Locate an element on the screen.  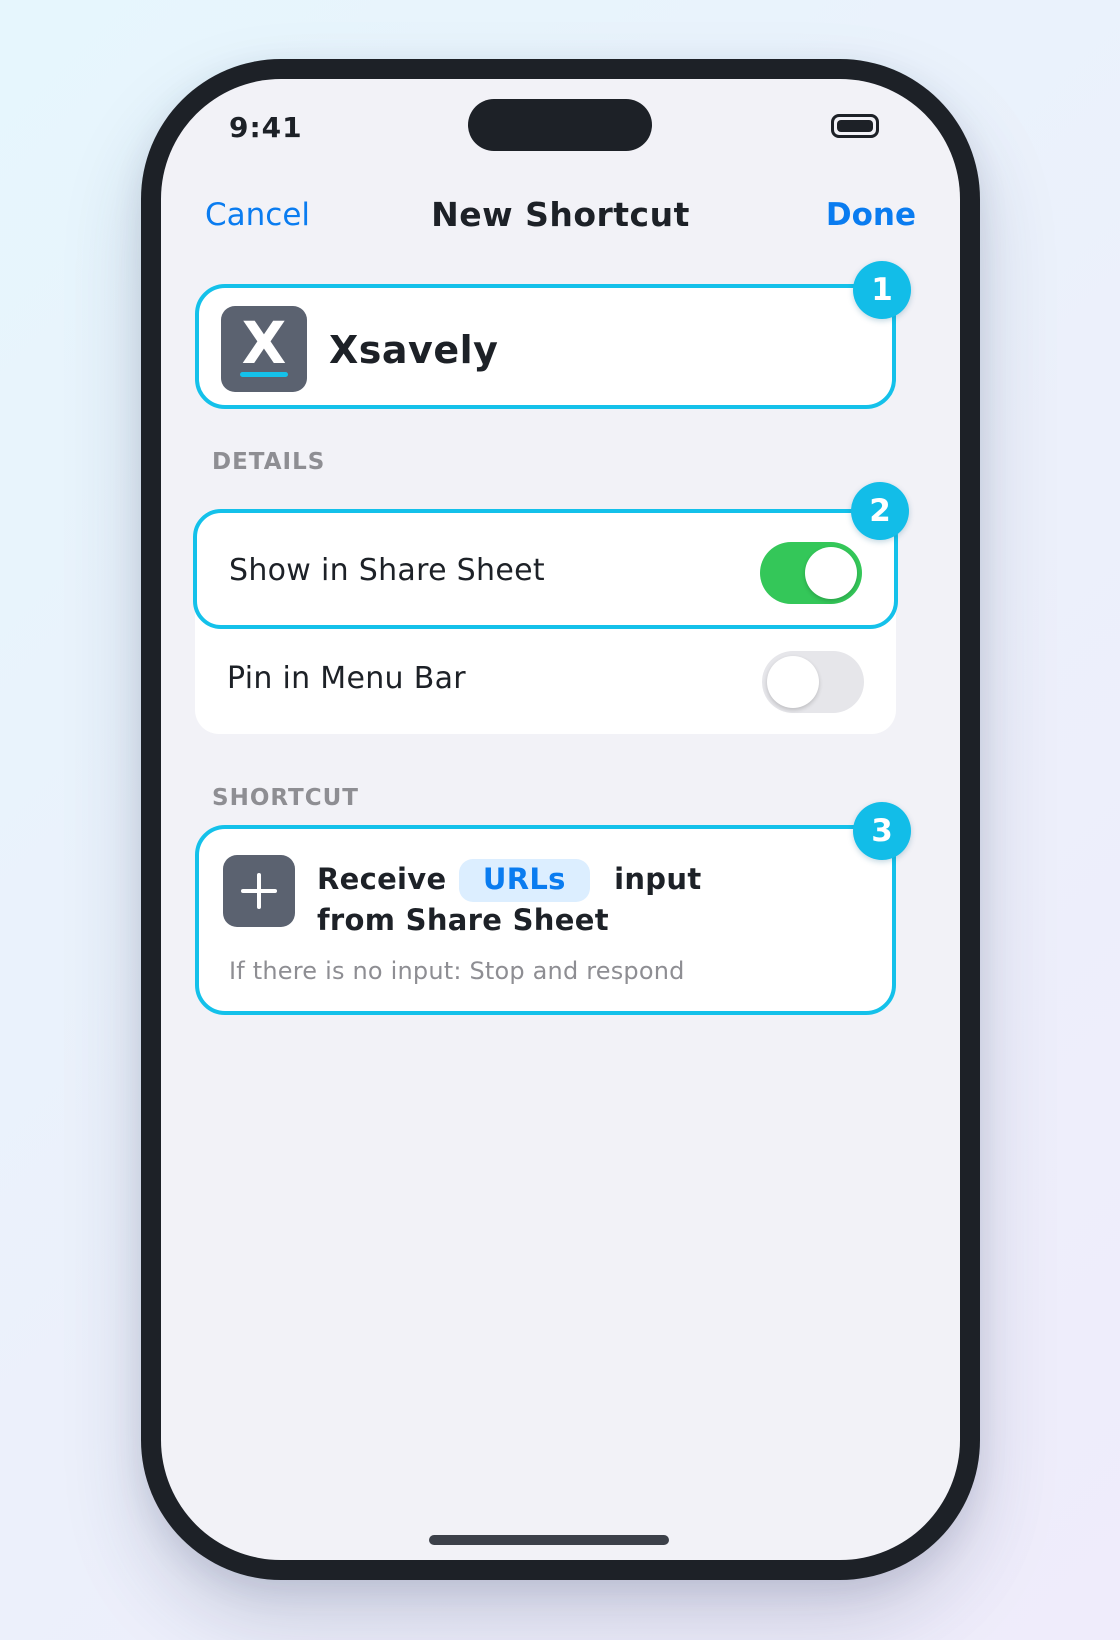
action-prefix: Receive is located at coordinates (382, 879).